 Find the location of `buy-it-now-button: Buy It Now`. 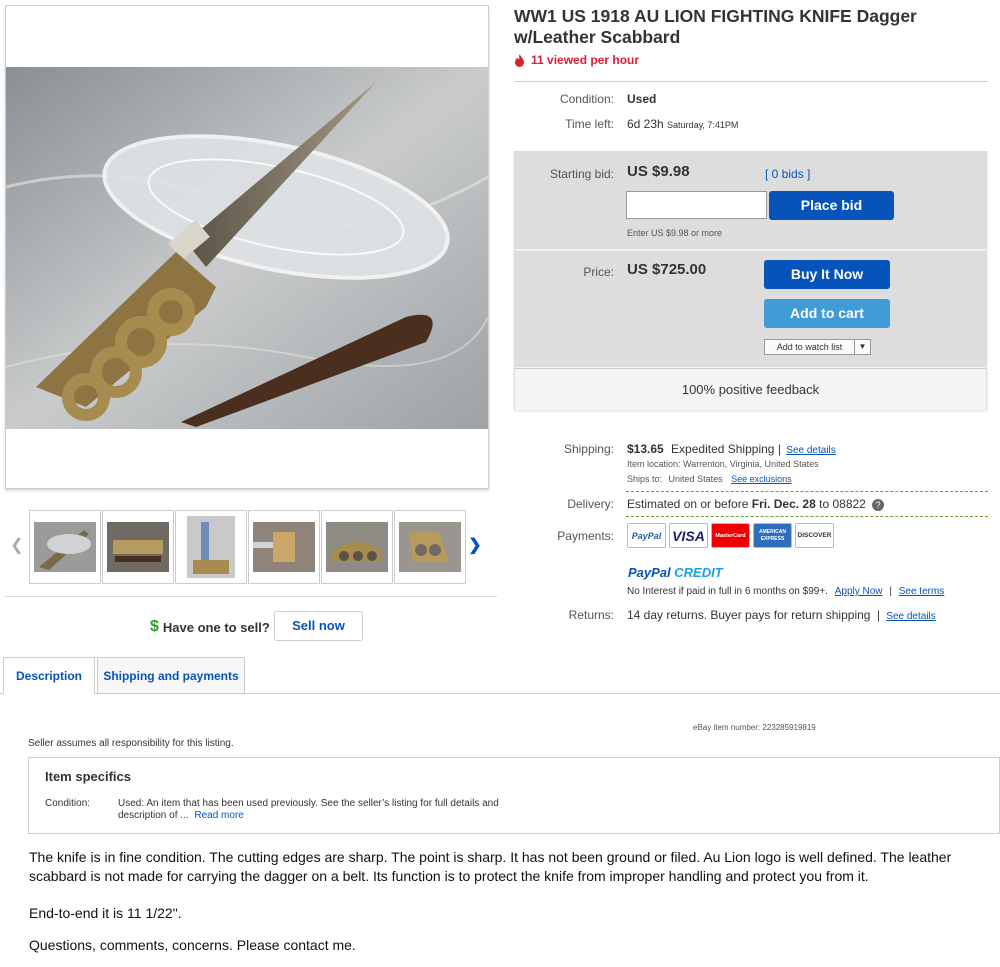

buy-it-now-button: Buy It Now is located at coordinates (827, 274).